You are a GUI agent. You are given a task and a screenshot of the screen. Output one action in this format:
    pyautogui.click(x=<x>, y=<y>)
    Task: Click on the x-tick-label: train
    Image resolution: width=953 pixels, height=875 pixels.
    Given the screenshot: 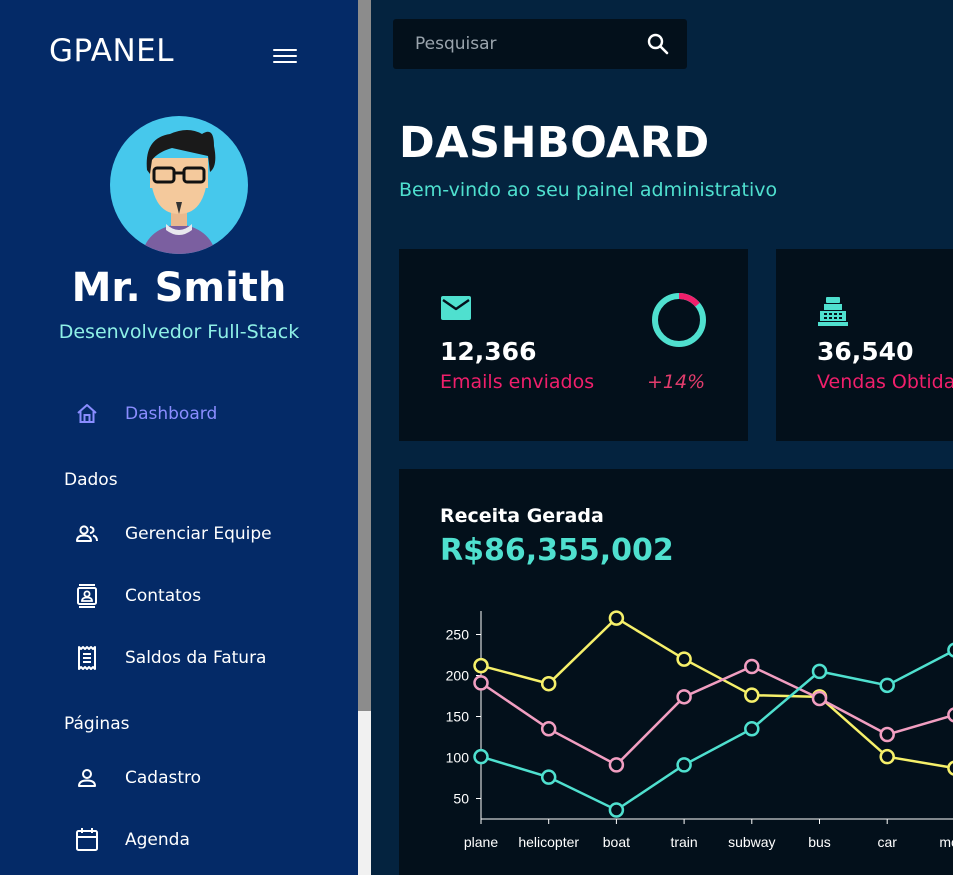 What is the action you would take?
    pyautogui.click(x=683, y=842)
    